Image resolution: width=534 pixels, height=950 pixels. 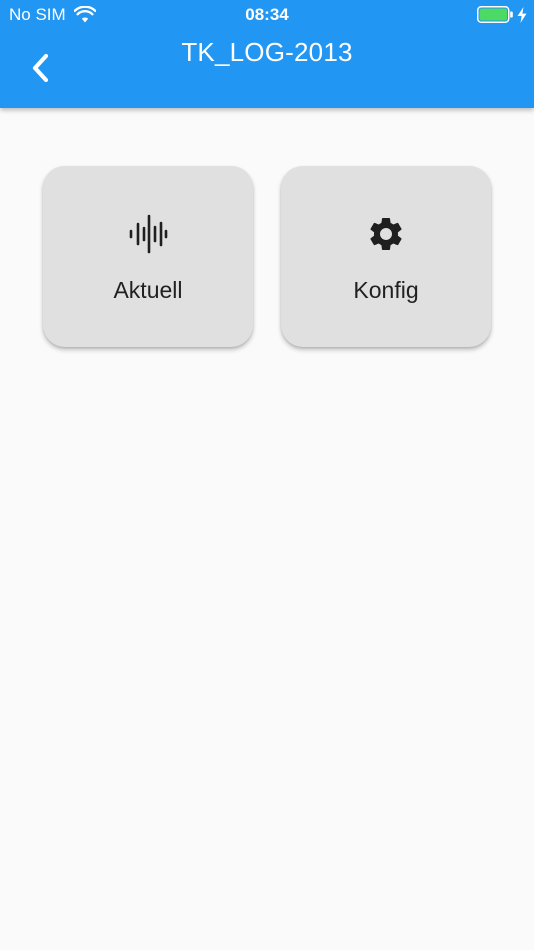 I want to click on gear-icon, so click(x=386, y=234).